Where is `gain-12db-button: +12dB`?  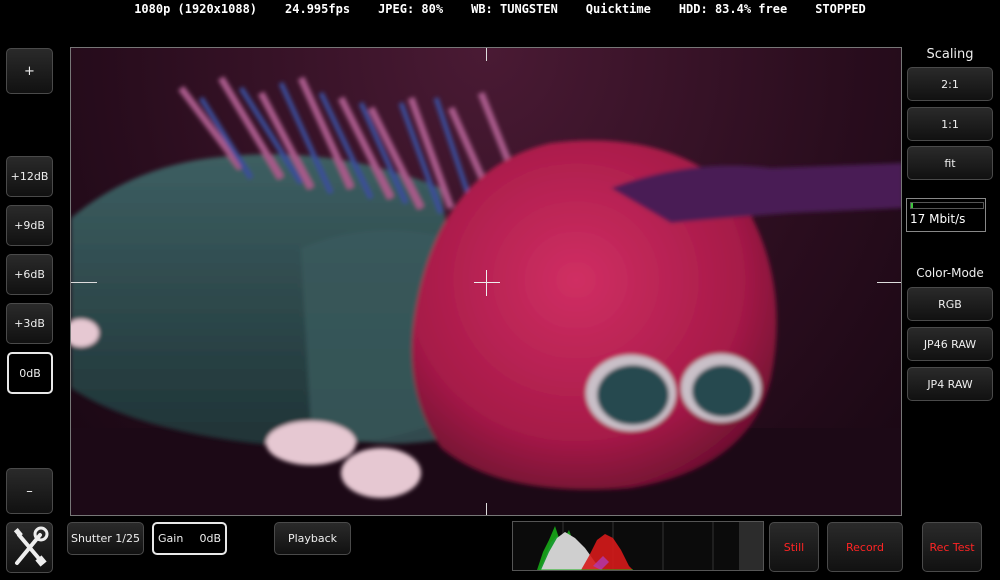
gain-12db-button: +12dB is located at coordinates (29, 176).